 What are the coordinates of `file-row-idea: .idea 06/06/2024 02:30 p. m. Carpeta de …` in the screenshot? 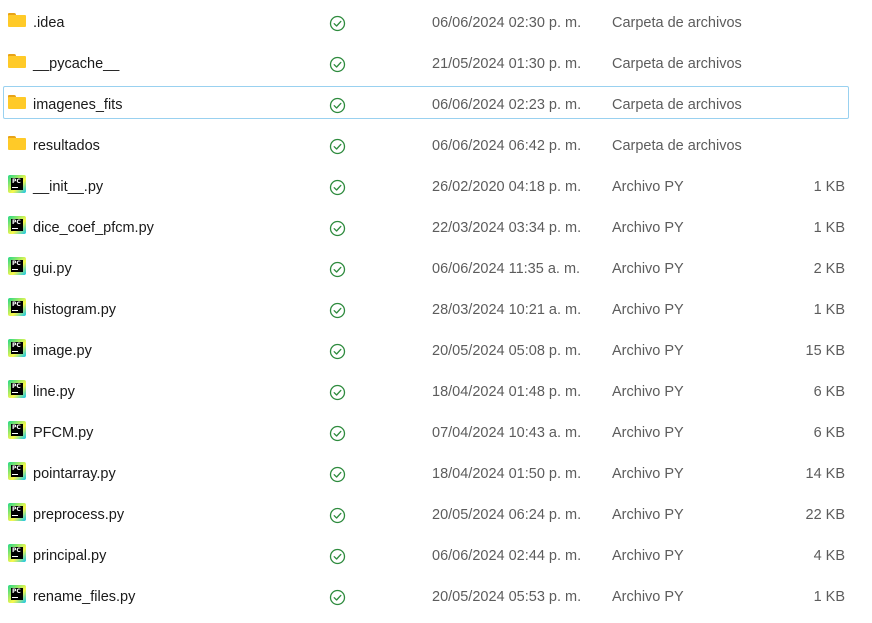 It's located at (436, 23).